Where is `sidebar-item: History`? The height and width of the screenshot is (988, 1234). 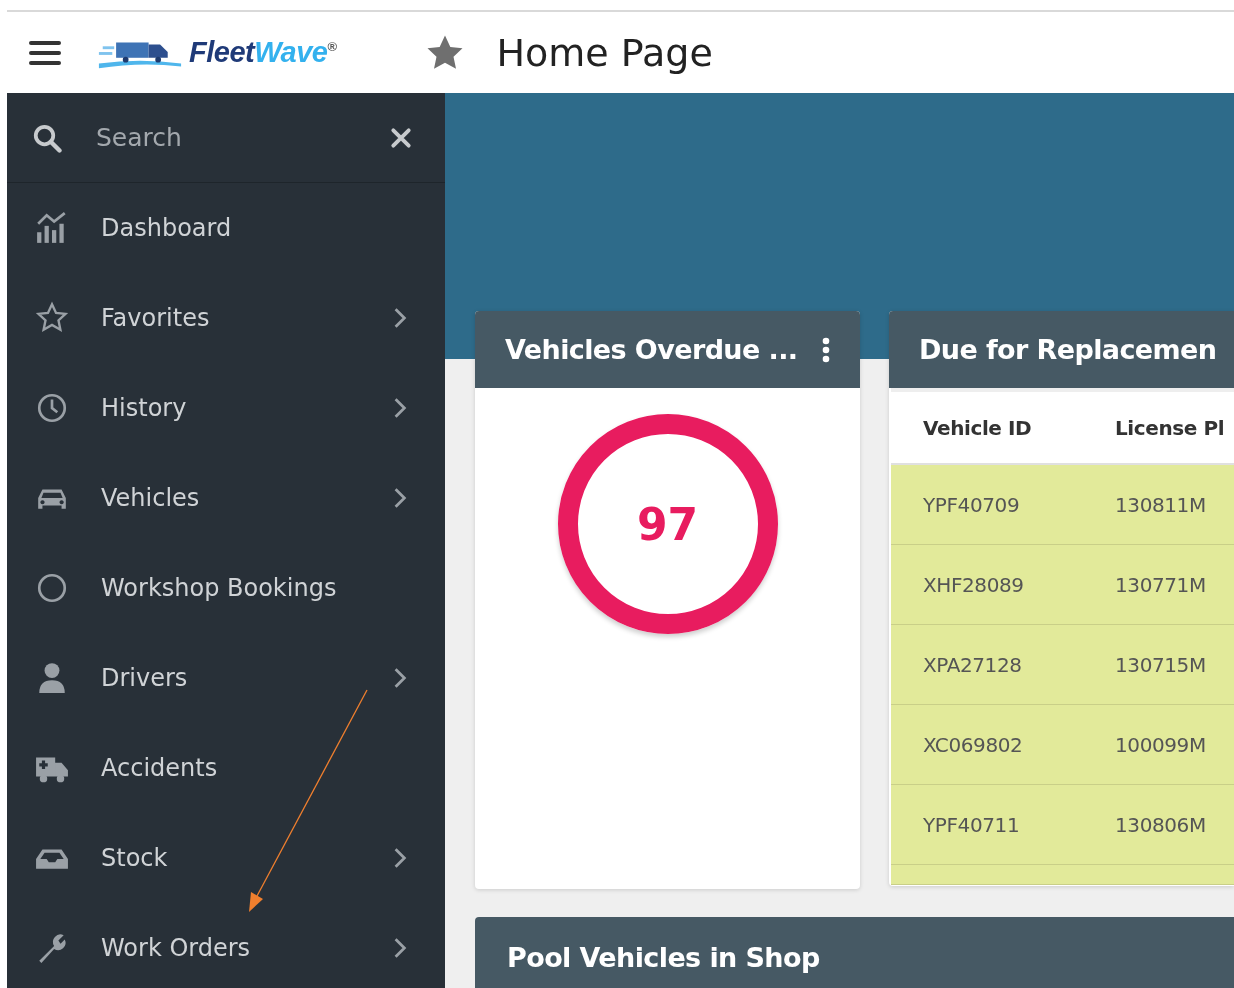 sidebar-item: History is located at coordinates (226, 408).